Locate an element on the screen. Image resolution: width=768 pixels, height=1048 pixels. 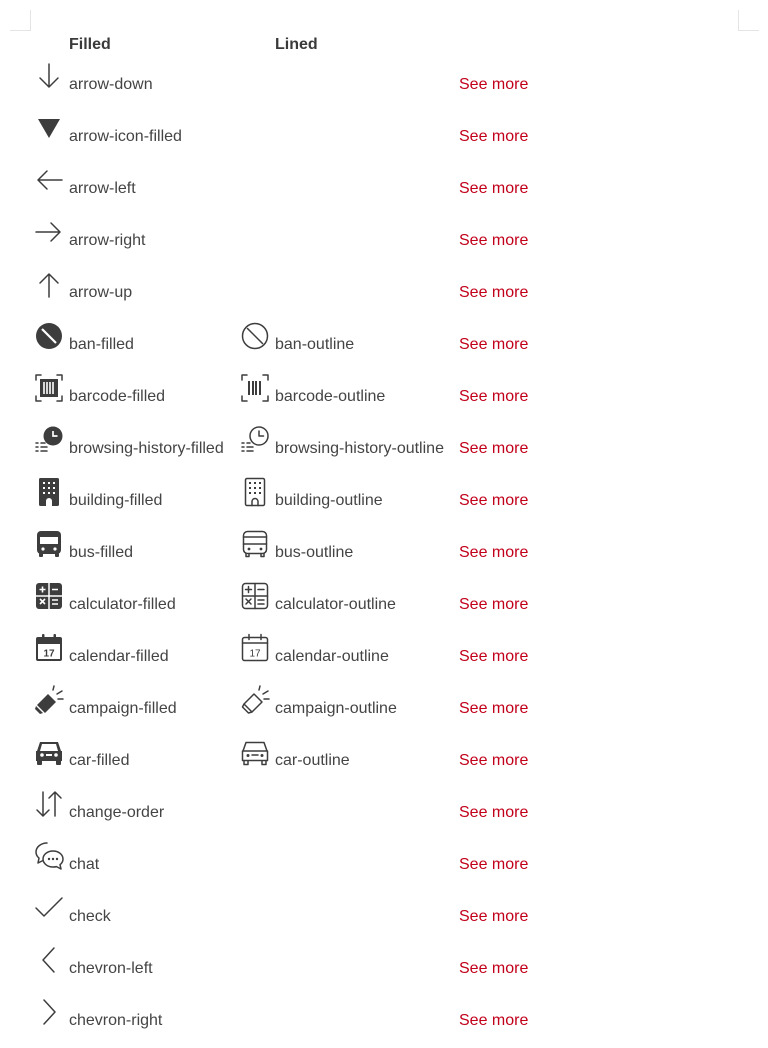
filled-icon-name: arrow-right is located at coordinates (107, 240).